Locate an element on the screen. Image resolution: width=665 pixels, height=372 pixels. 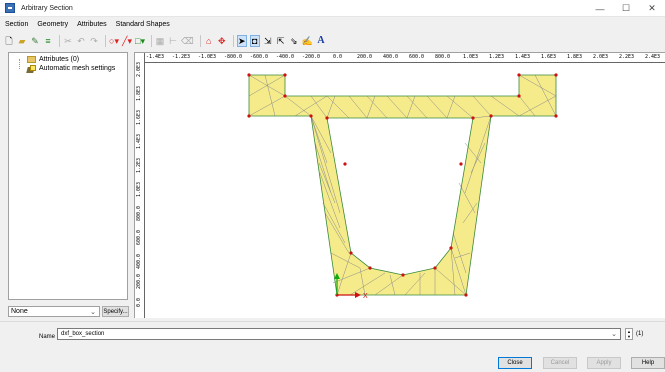
redo-icon: ↷ is located at coordinates (94, 41).